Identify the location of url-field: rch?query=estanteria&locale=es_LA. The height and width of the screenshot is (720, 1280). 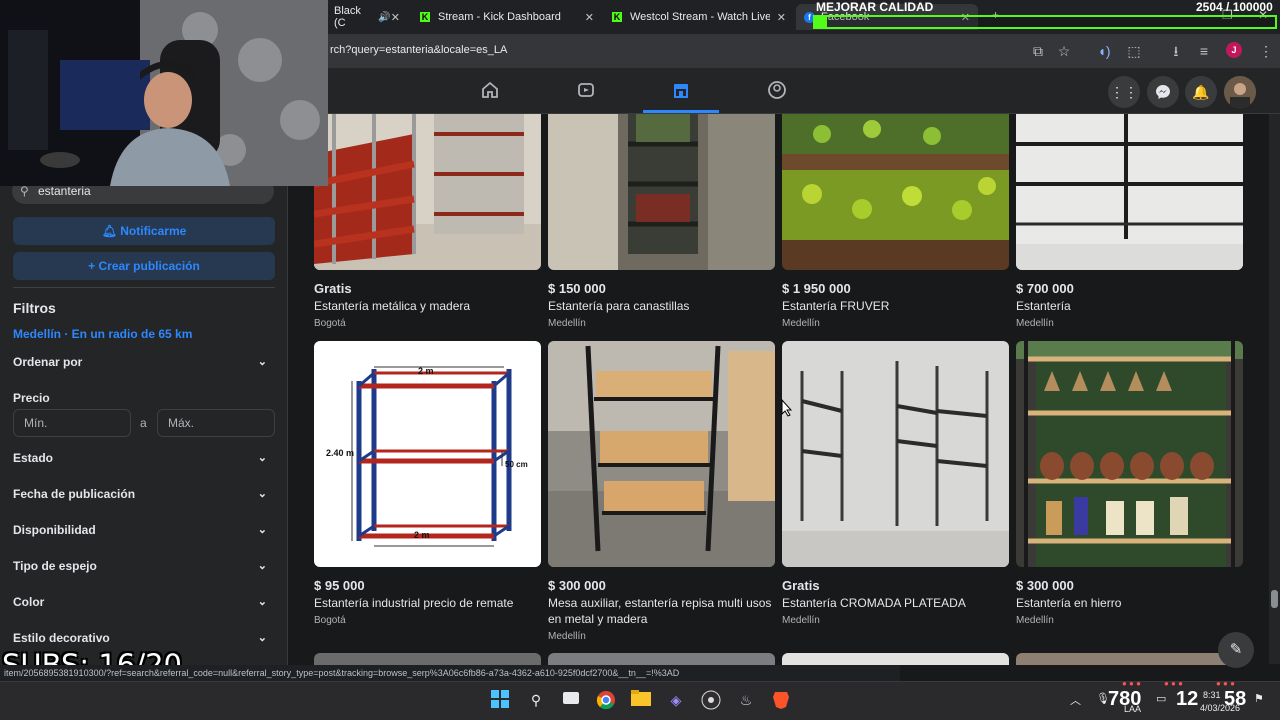
(418, 50).